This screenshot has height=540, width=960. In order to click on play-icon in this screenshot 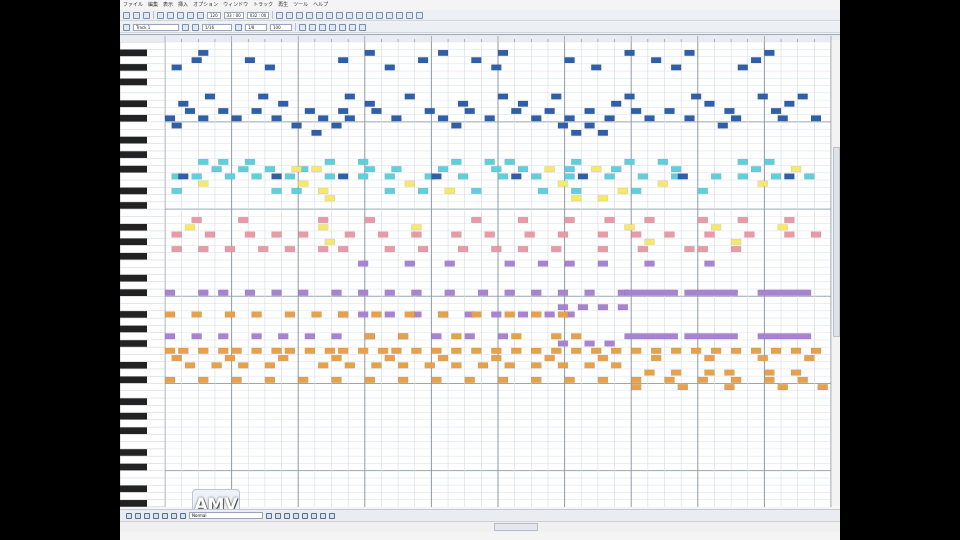, I will do `click(300, 15)`.